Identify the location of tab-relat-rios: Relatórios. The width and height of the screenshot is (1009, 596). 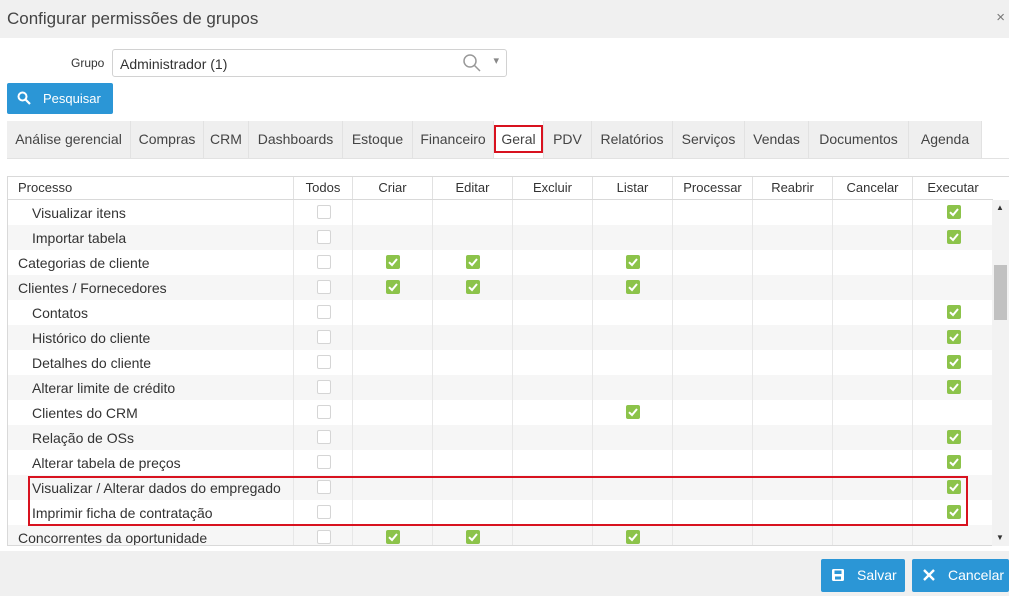
(632, 139).